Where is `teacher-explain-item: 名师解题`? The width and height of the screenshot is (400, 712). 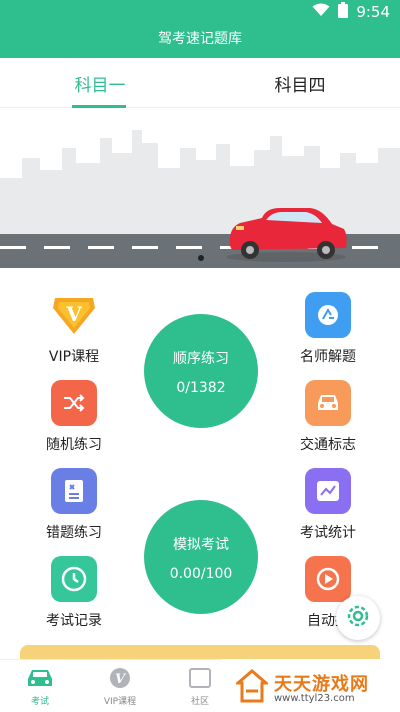 teacher-explain-item: 名师解题 is located at coordinates (328, 329).